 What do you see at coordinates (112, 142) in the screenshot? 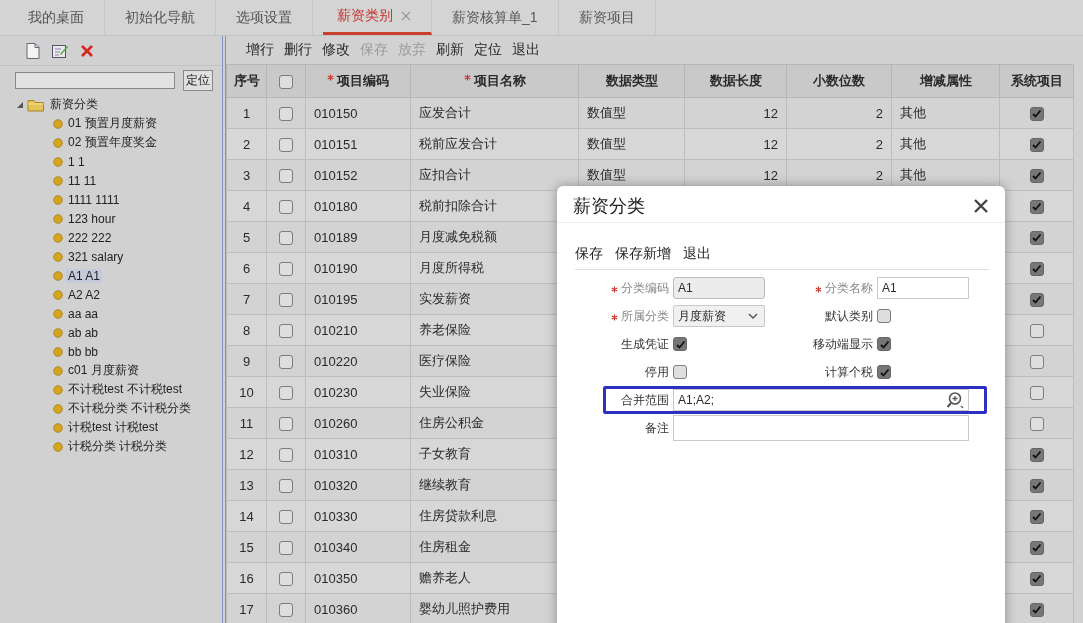
I see `tree-item: 02 预置年度奖金` at bounding box center [112, 142].